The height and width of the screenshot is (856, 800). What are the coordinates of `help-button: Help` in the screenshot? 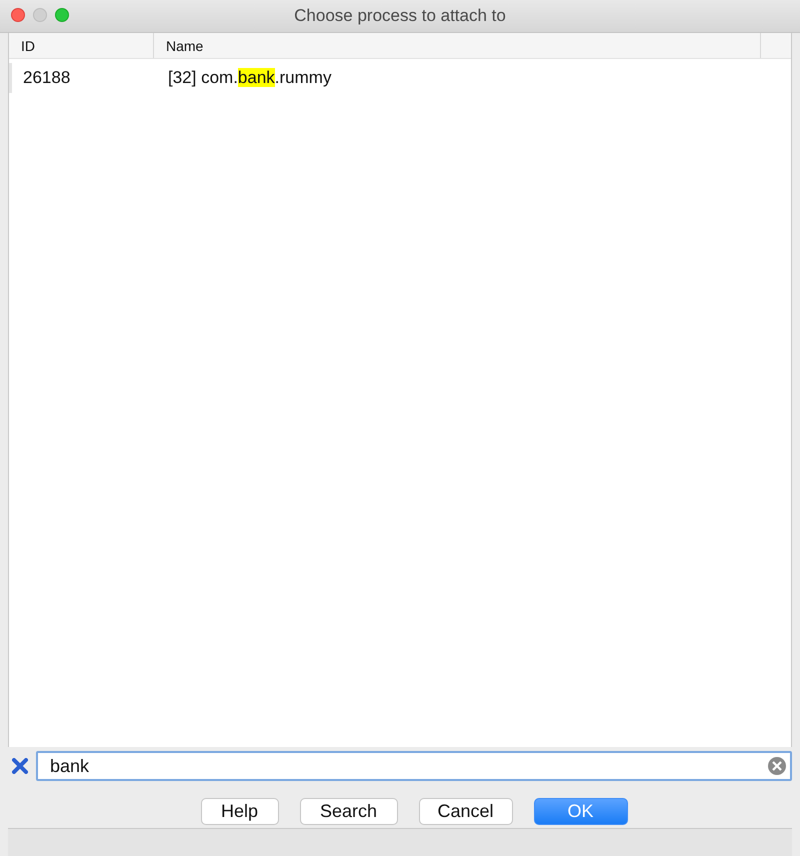 It's located at (239, 811).